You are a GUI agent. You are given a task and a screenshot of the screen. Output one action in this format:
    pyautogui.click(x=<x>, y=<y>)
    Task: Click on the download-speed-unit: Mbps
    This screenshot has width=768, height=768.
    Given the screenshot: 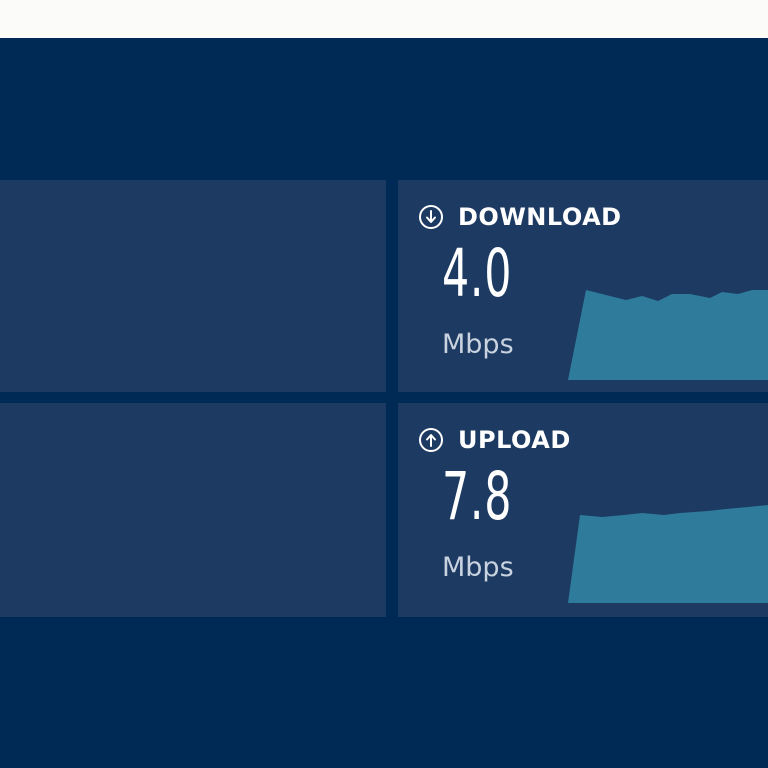 What is the action you would take?
    pyautogui.click(x=478, y=344)
    